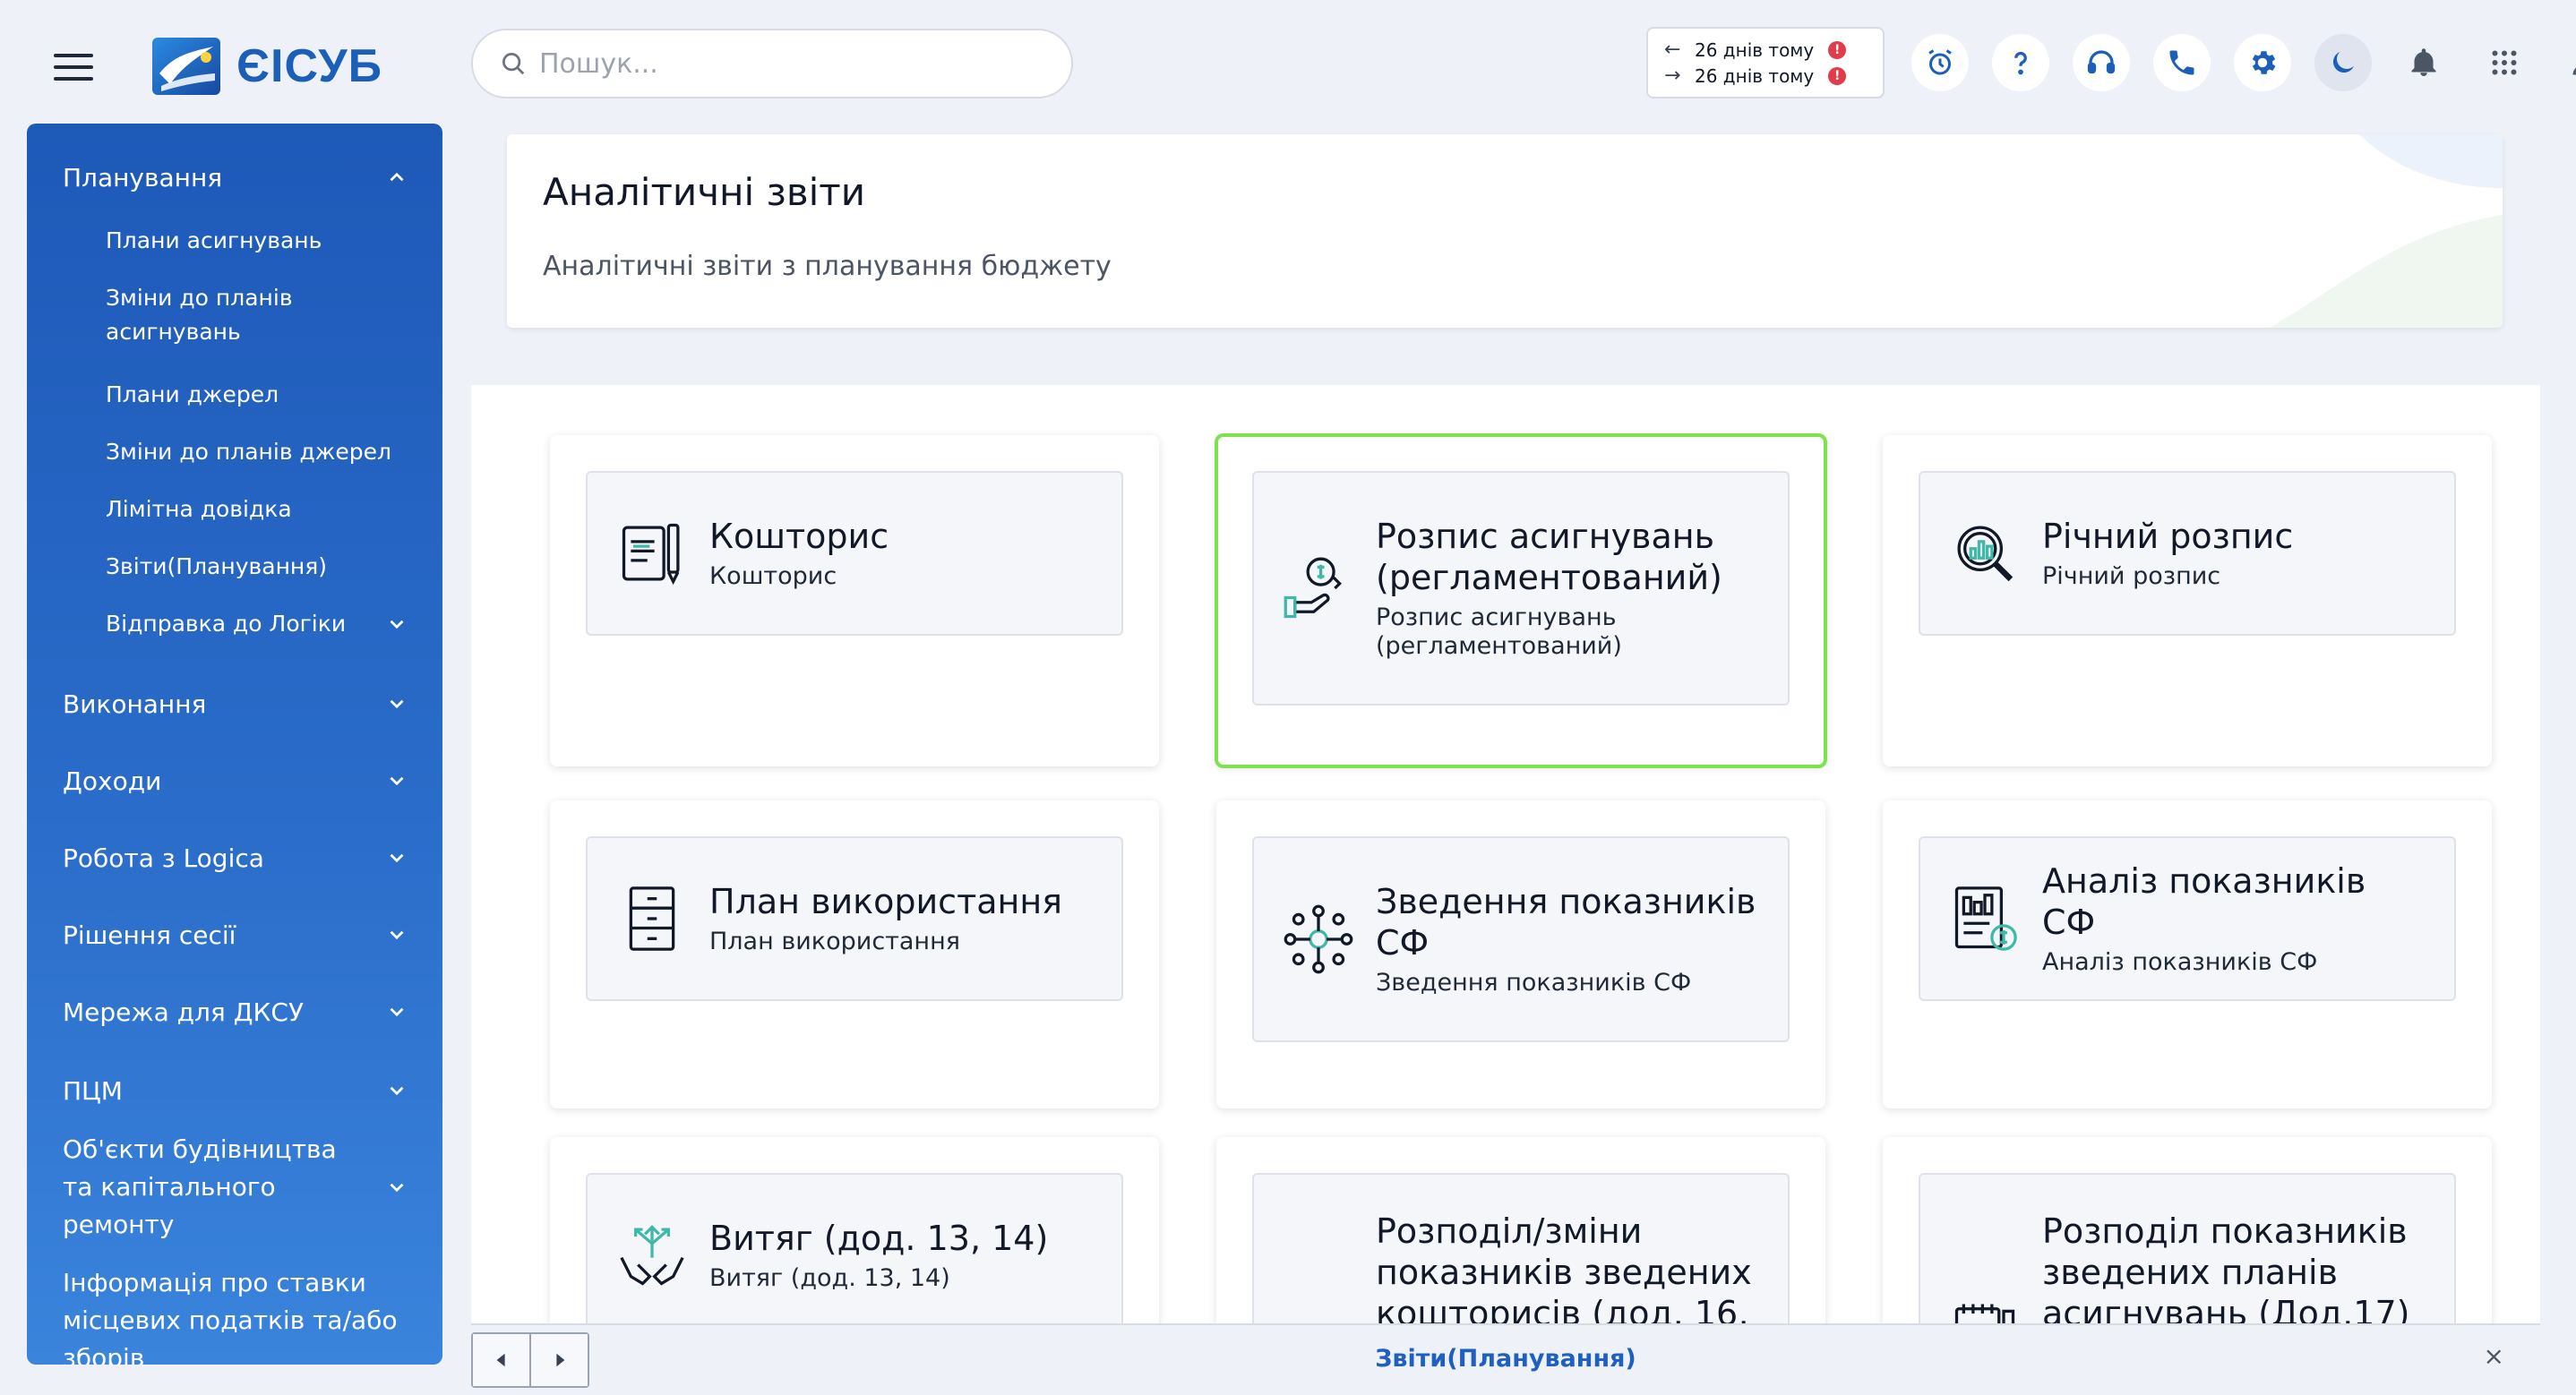 Image resolution: width=2576 pixels, height=1395 pixels. What do you see at coordinates (1672, 50) in the screenshot?
I see `arrow-left-icon: ←` at bounding box center [1672, 50].